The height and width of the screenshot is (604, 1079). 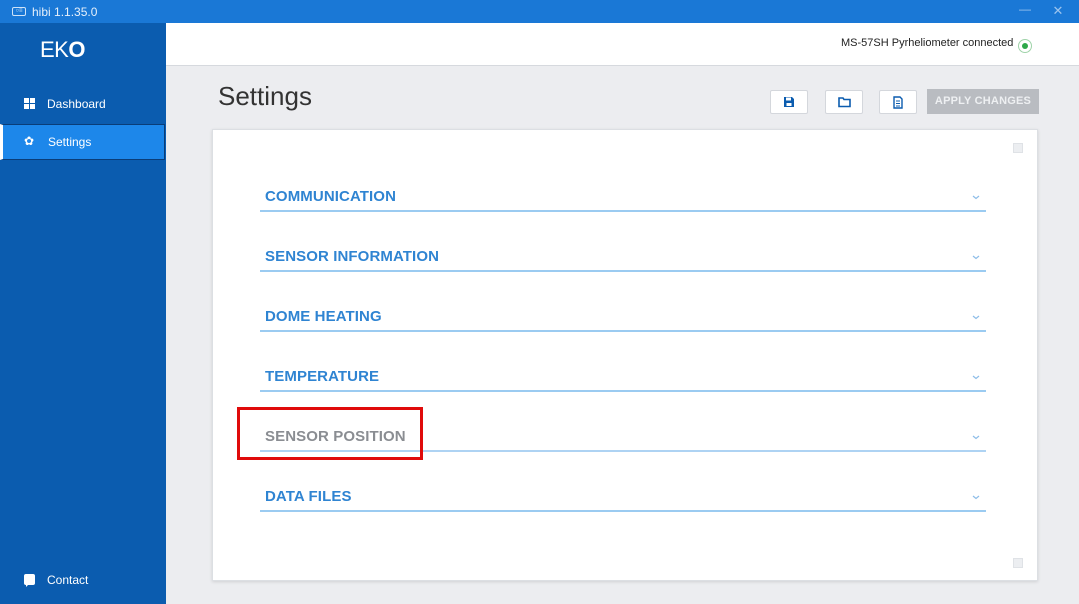 What do you see at coordinates (539, 11) in the screenshot?
I see `title-bar: ○≡ hibi 1.1.35.0 — ✕` at bounding box center [539, 11].